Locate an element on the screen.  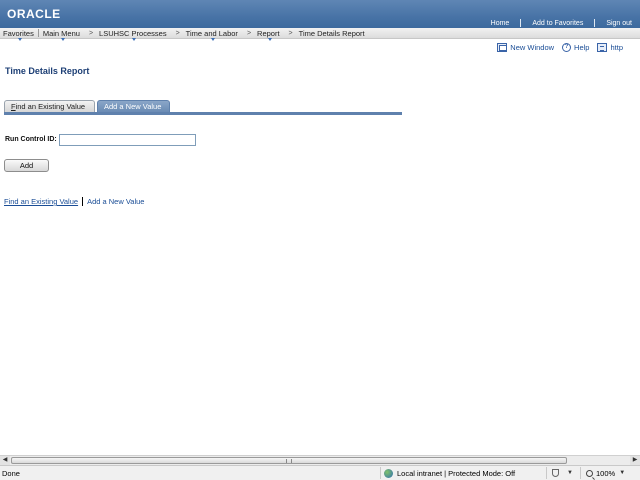
link-divider is located at coordinates (83, 201).